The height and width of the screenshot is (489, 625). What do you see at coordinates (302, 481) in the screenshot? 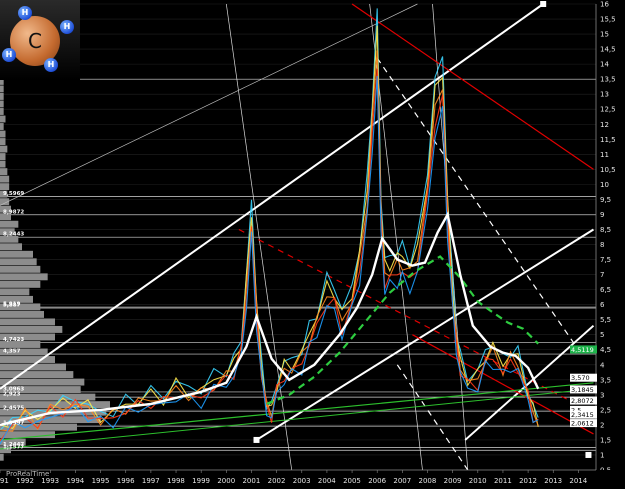
I see `x-tick-label: 2003` at bounding box center [302, 481].